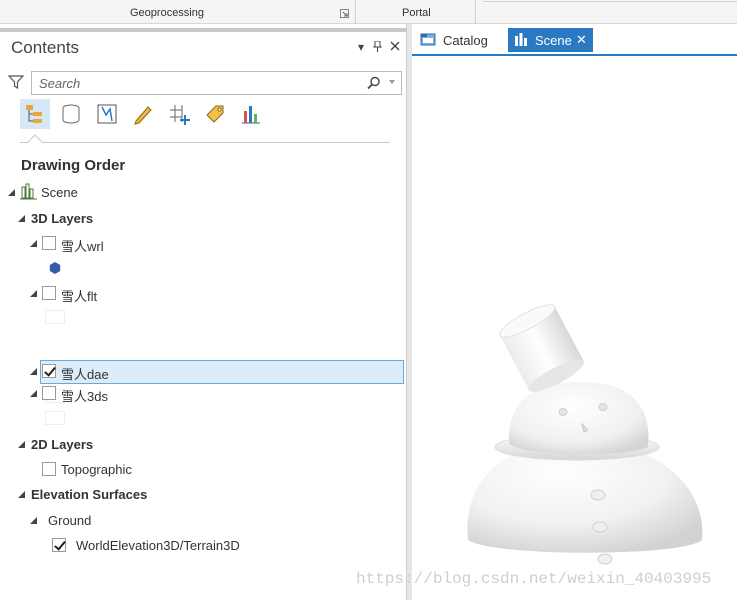 The width and height of the screenshot is (737, 600). What do you see at coordinates (62, 444) in the screenshot?
I see `tree-label-2d-layers: 2D Layers` at bounding box center [62, 444].